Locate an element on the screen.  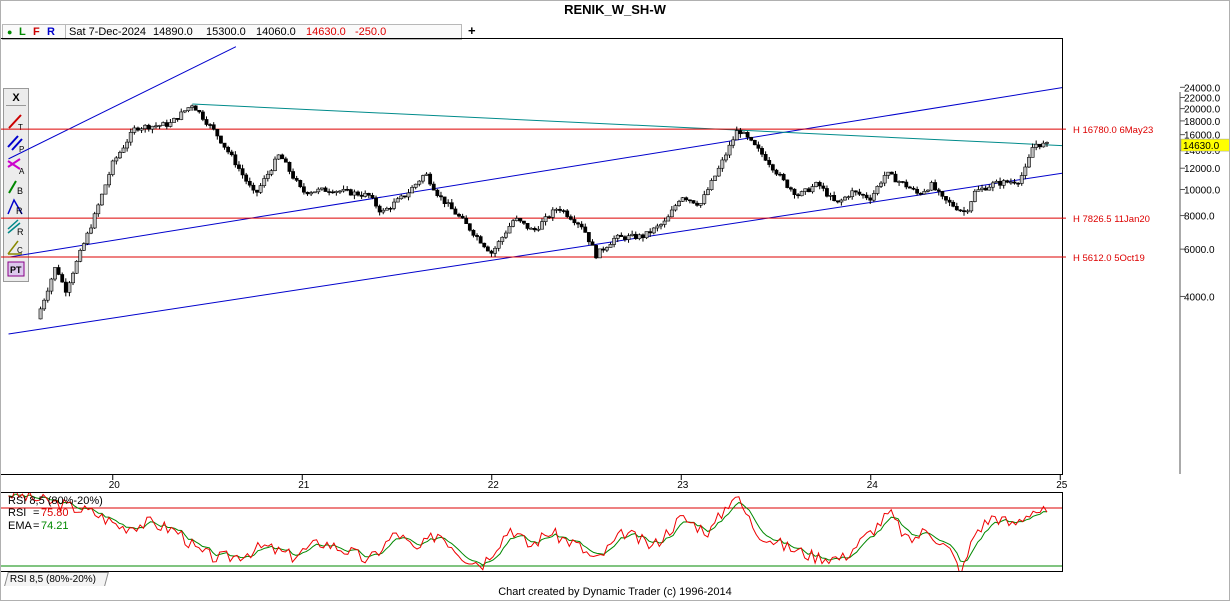
channel-line is located at coordinates (122, 103).